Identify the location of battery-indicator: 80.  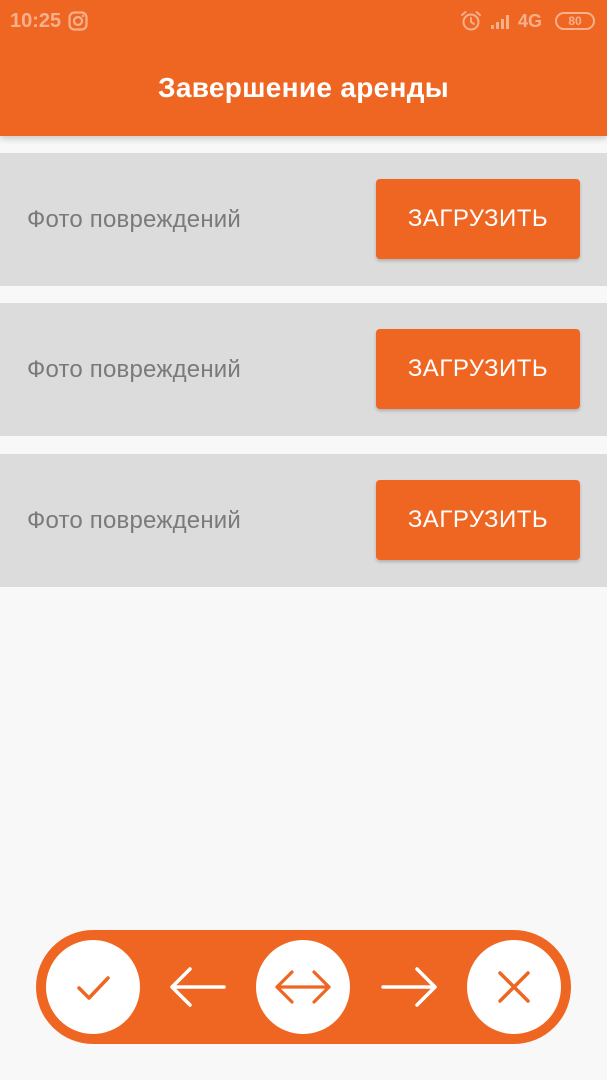
(575, 21).